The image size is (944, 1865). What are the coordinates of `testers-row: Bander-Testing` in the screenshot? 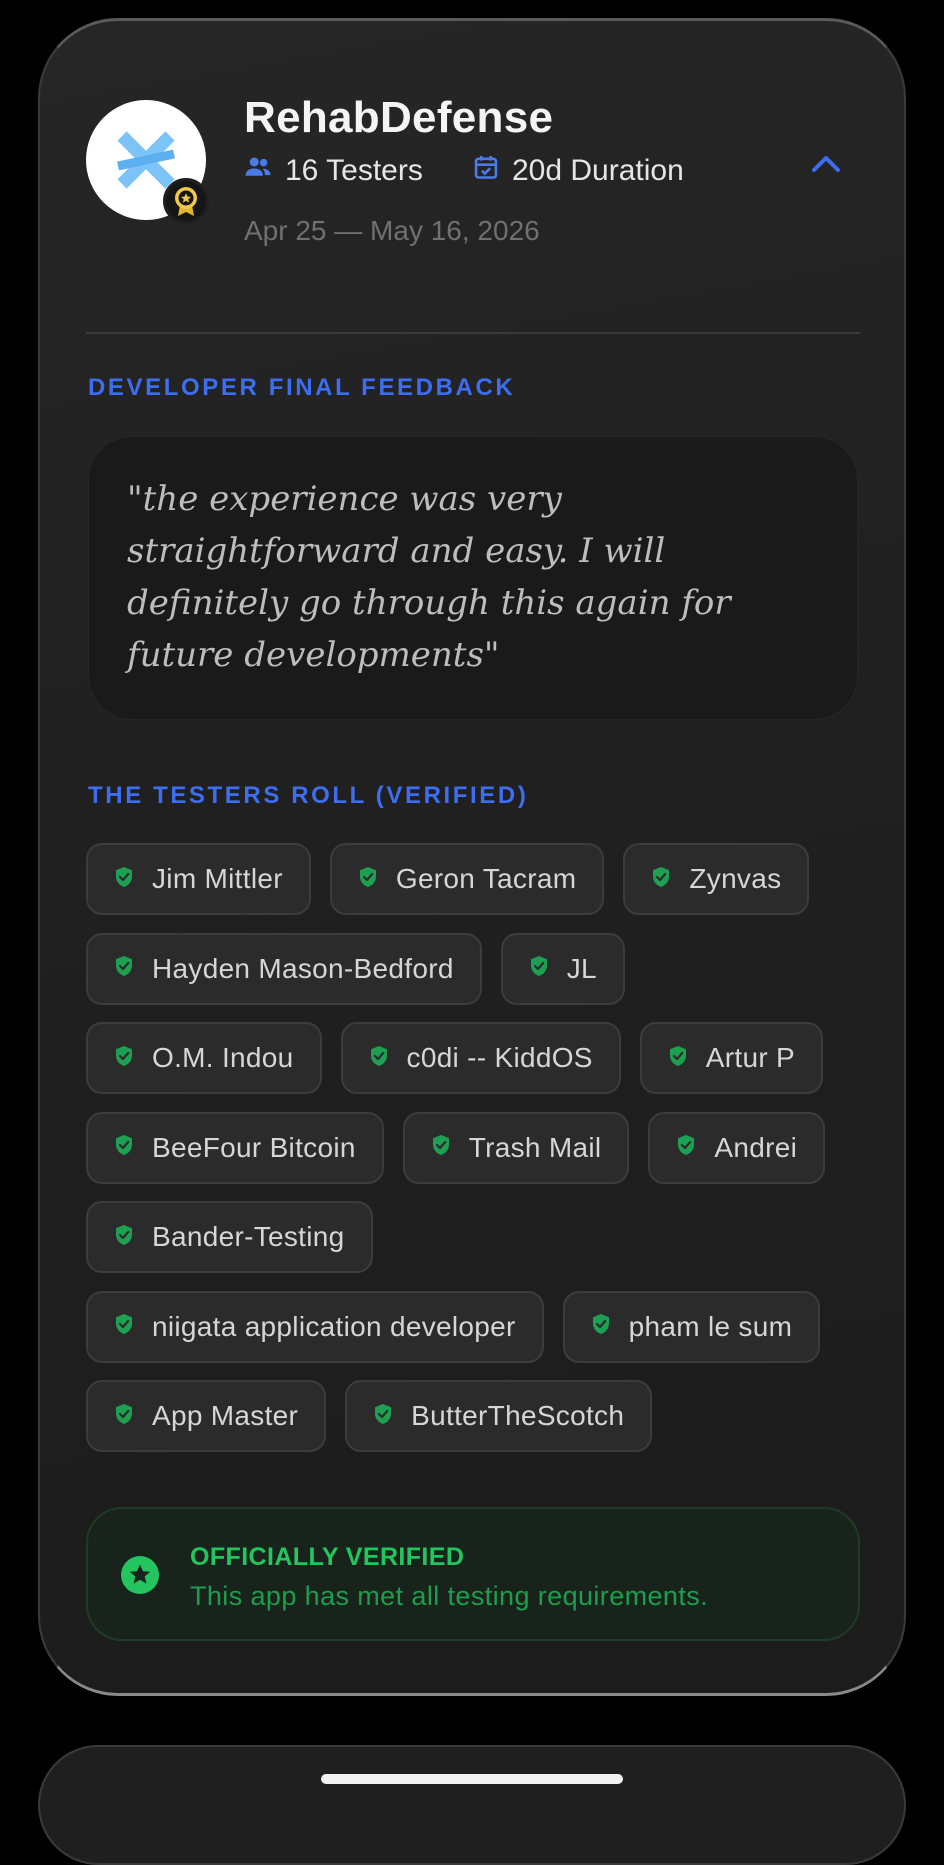 It's located at (481, 1237).